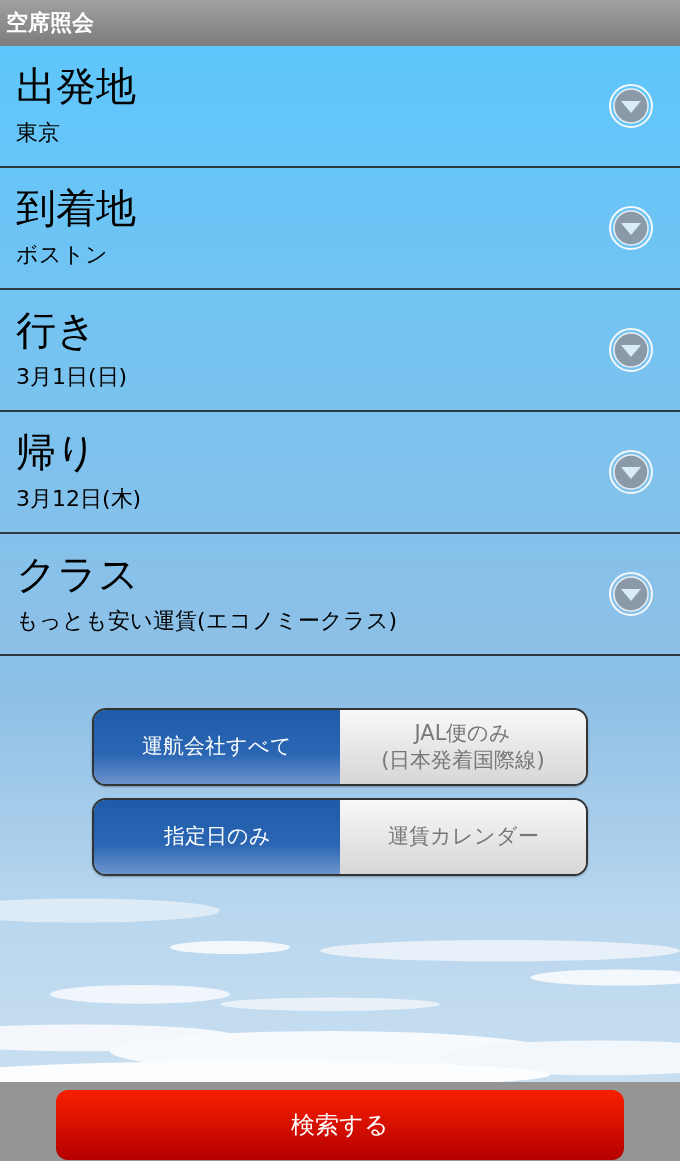  I want to click on field-value: 東京, so click(38, 133).